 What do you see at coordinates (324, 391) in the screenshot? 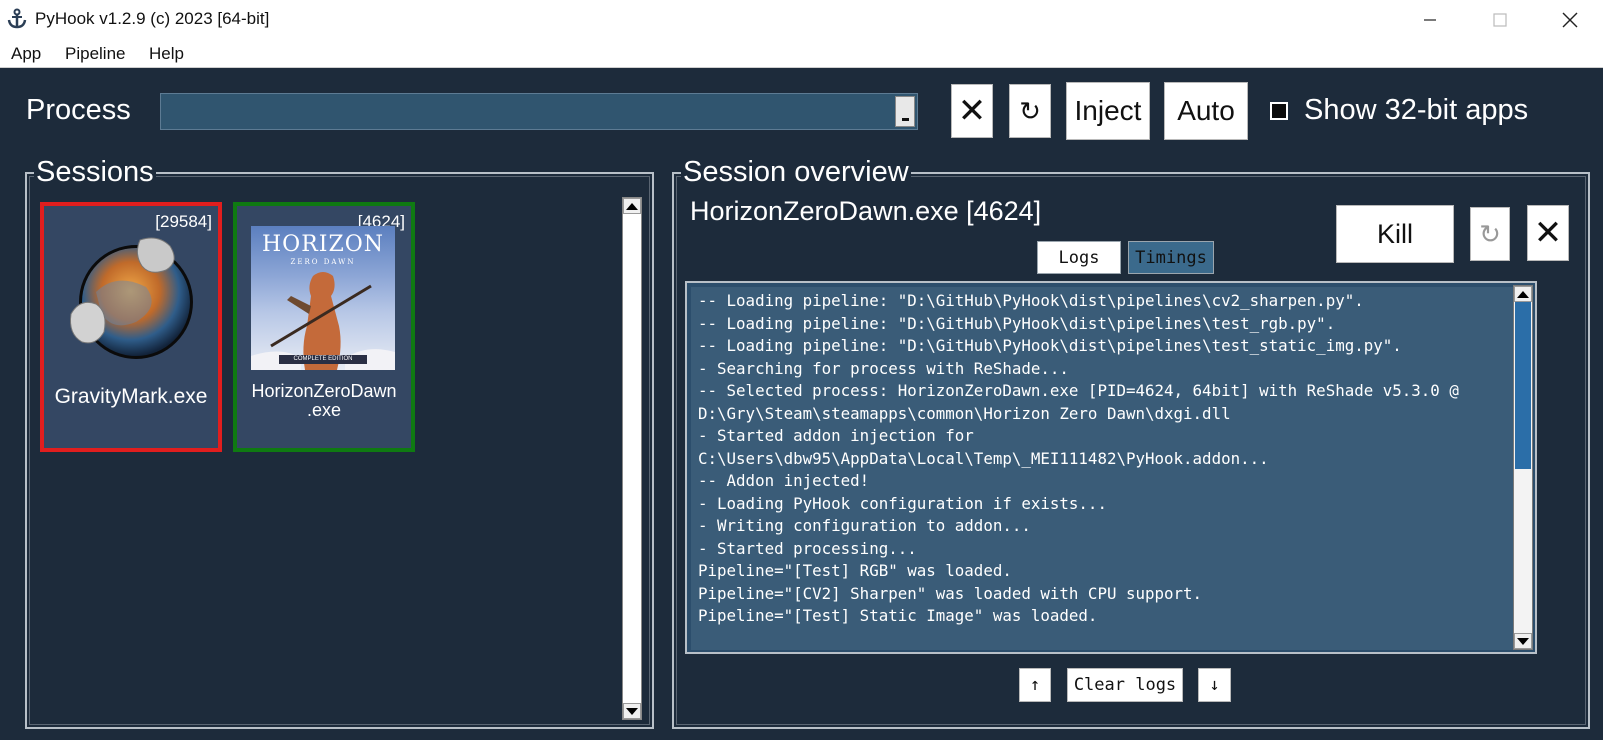
I see `session-name-line1: HorizonZeroDawn` at bounding box center [324, 391].